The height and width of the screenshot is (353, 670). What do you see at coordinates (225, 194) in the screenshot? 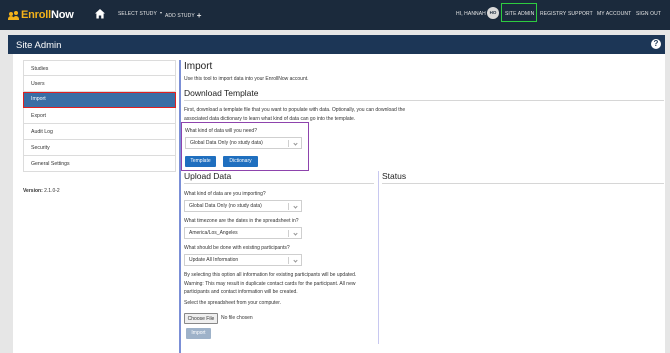
I see `importing-data-label: What kind of data are you importing?` at bounding box center [225, 194].